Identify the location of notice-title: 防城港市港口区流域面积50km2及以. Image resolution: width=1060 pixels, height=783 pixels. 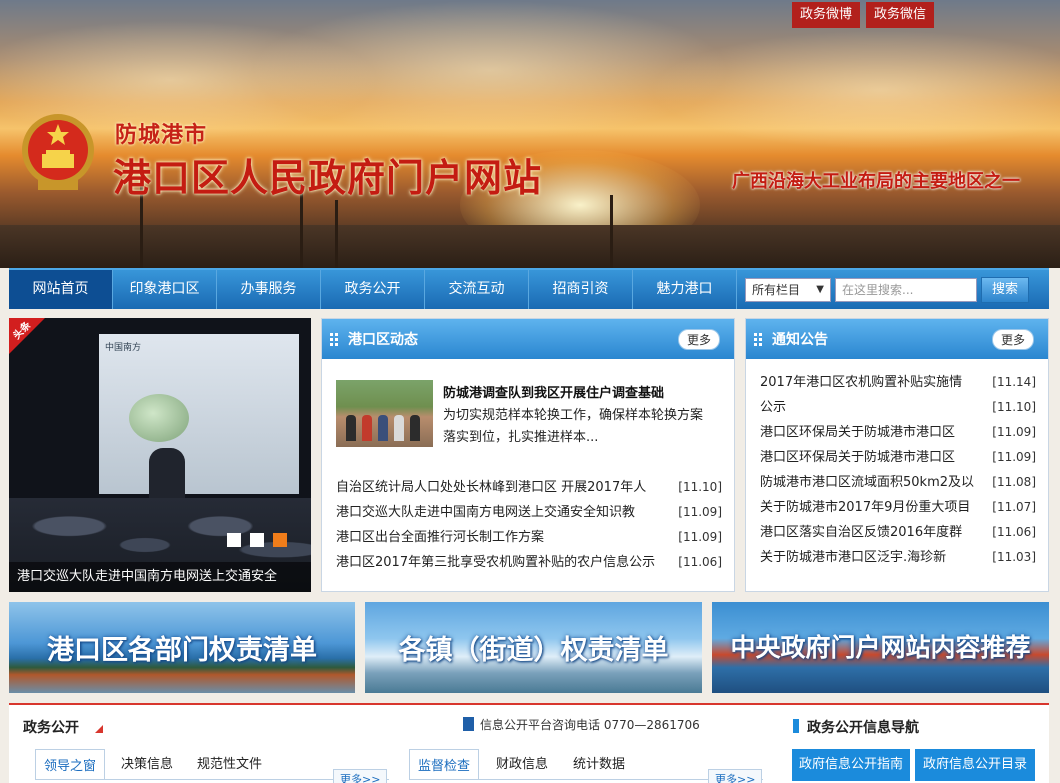
(875, 482).